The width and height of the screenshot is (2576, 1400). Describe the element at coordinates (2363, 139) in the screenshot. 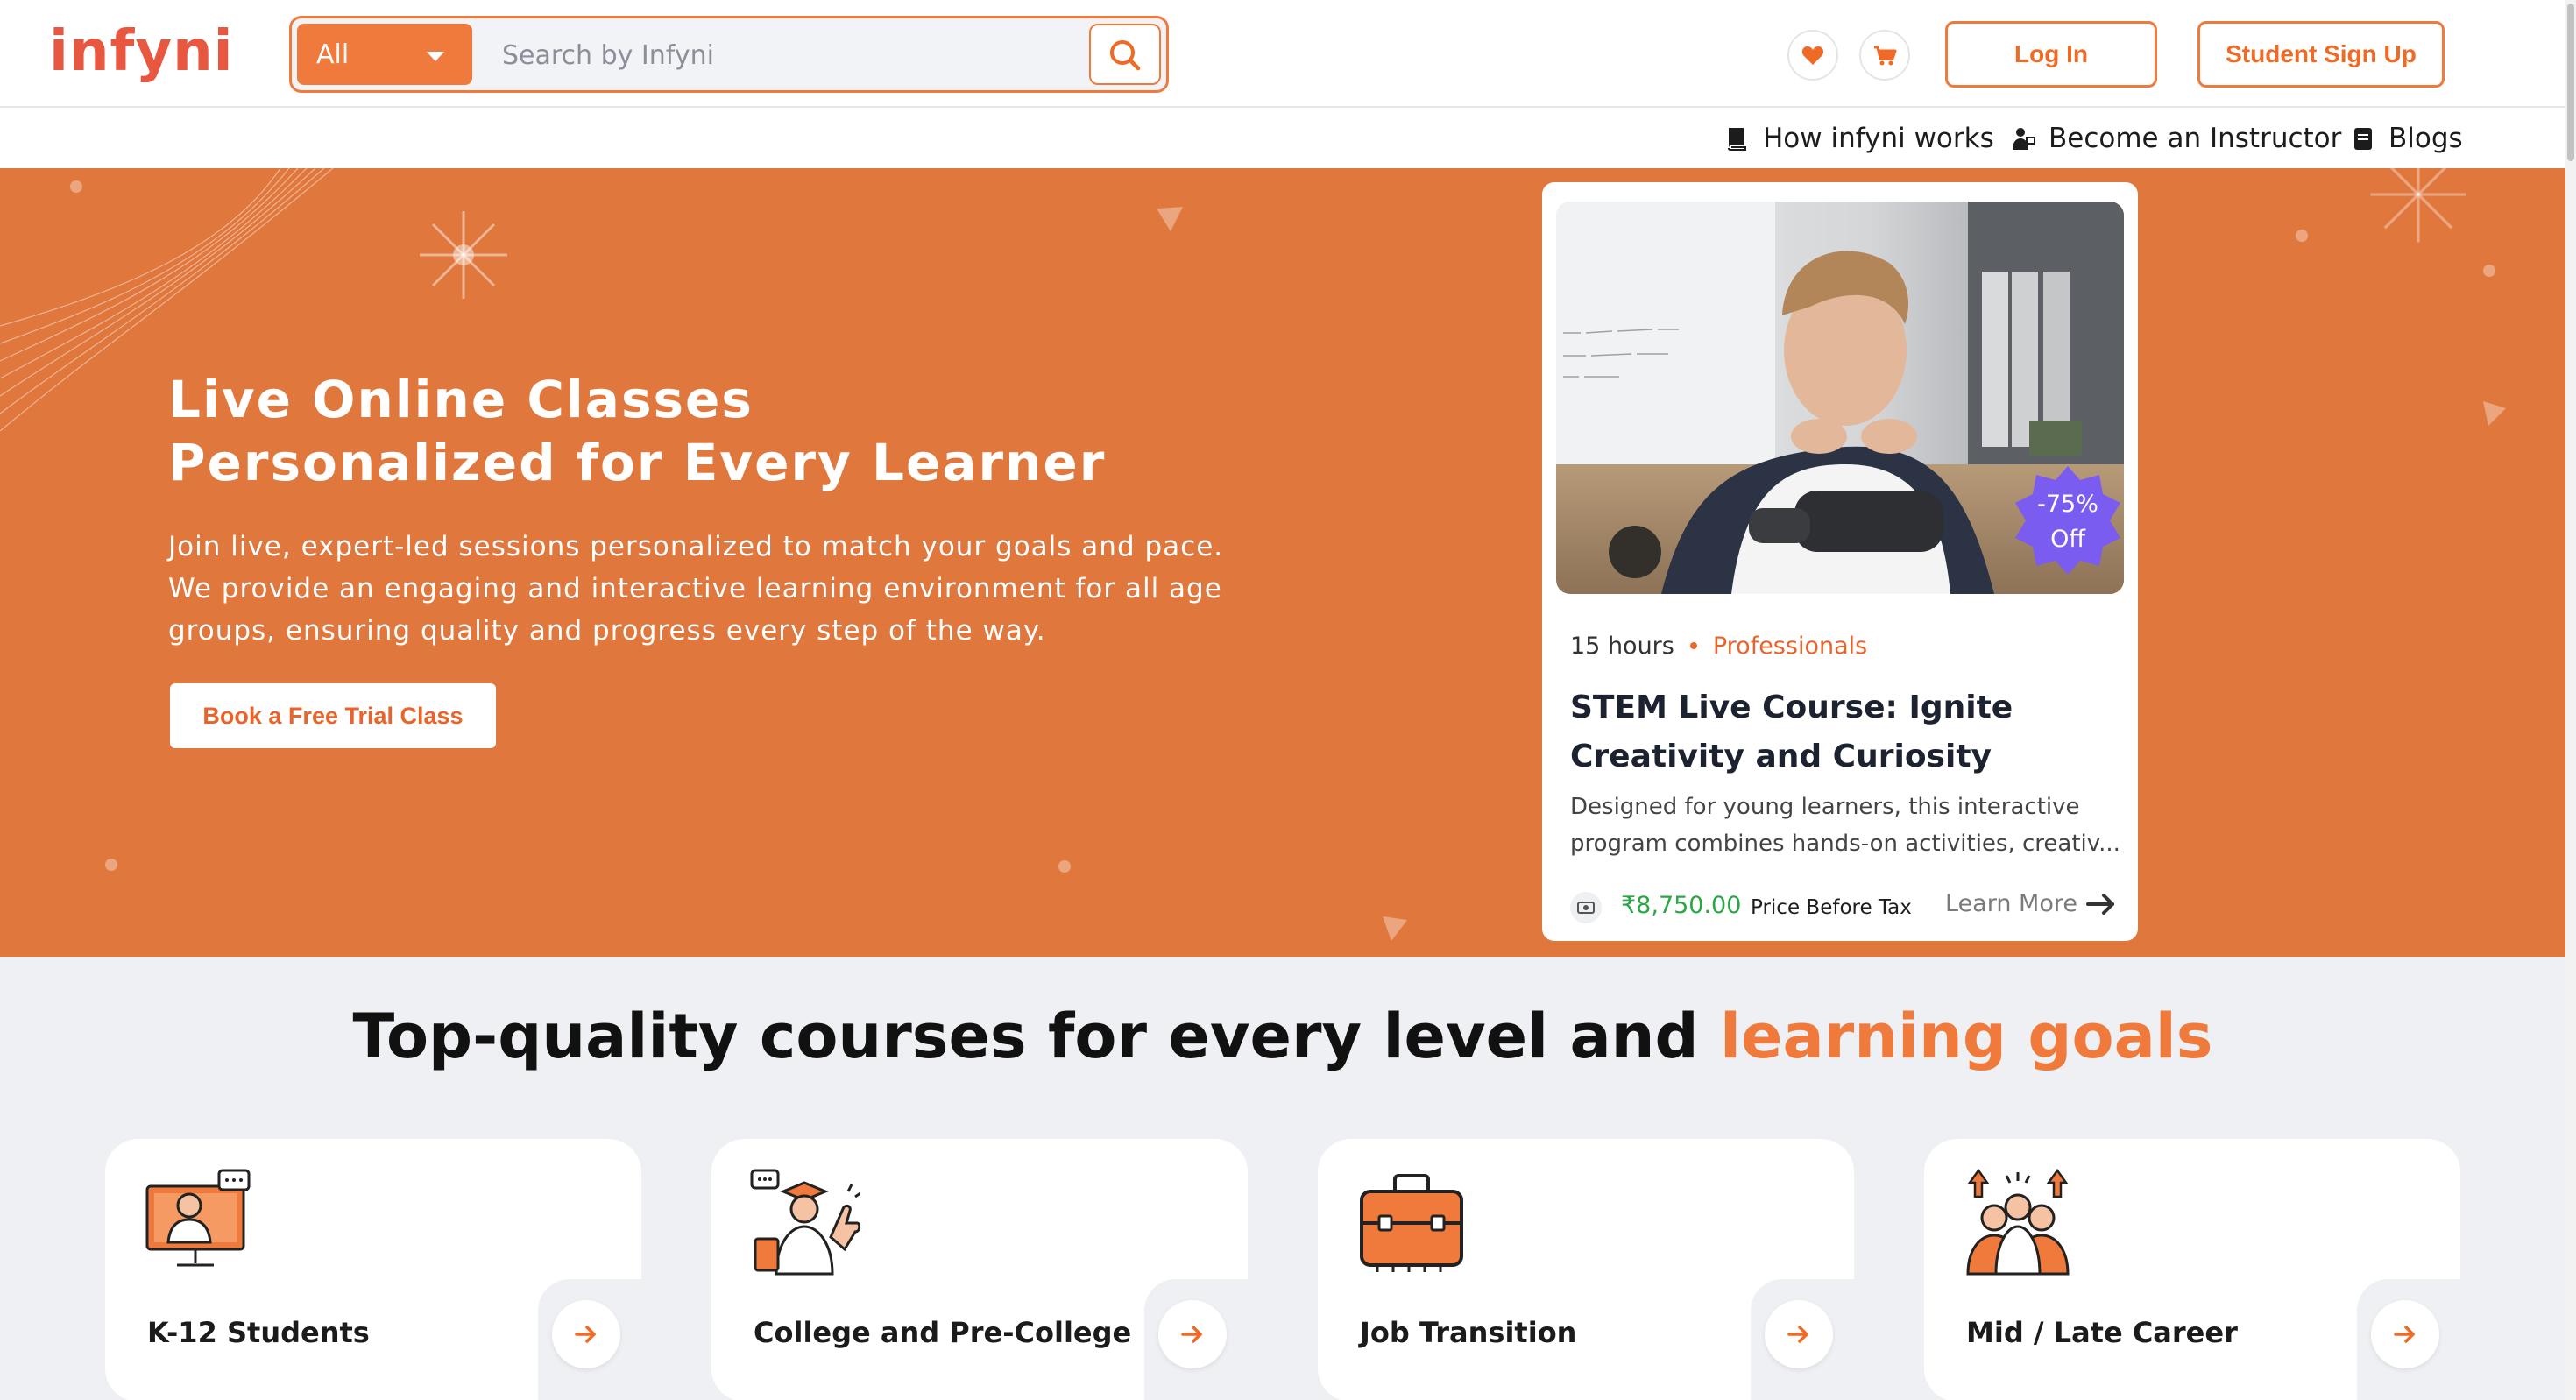

I see `blog-icon` at that location.